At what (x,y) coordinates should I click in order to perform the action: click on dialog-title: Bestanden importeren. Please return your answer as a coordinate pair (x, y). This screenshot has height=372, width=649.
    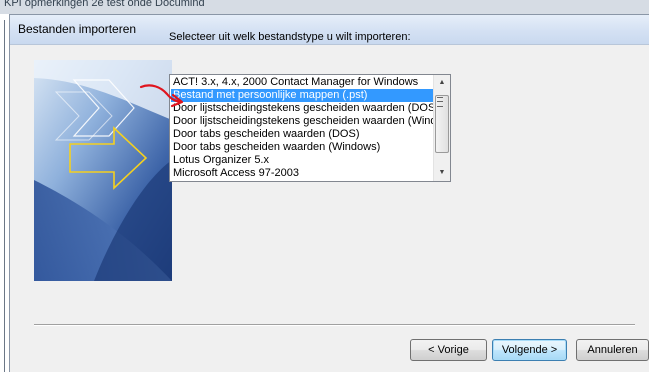
    Looking at the image, I should click on (77, 29).